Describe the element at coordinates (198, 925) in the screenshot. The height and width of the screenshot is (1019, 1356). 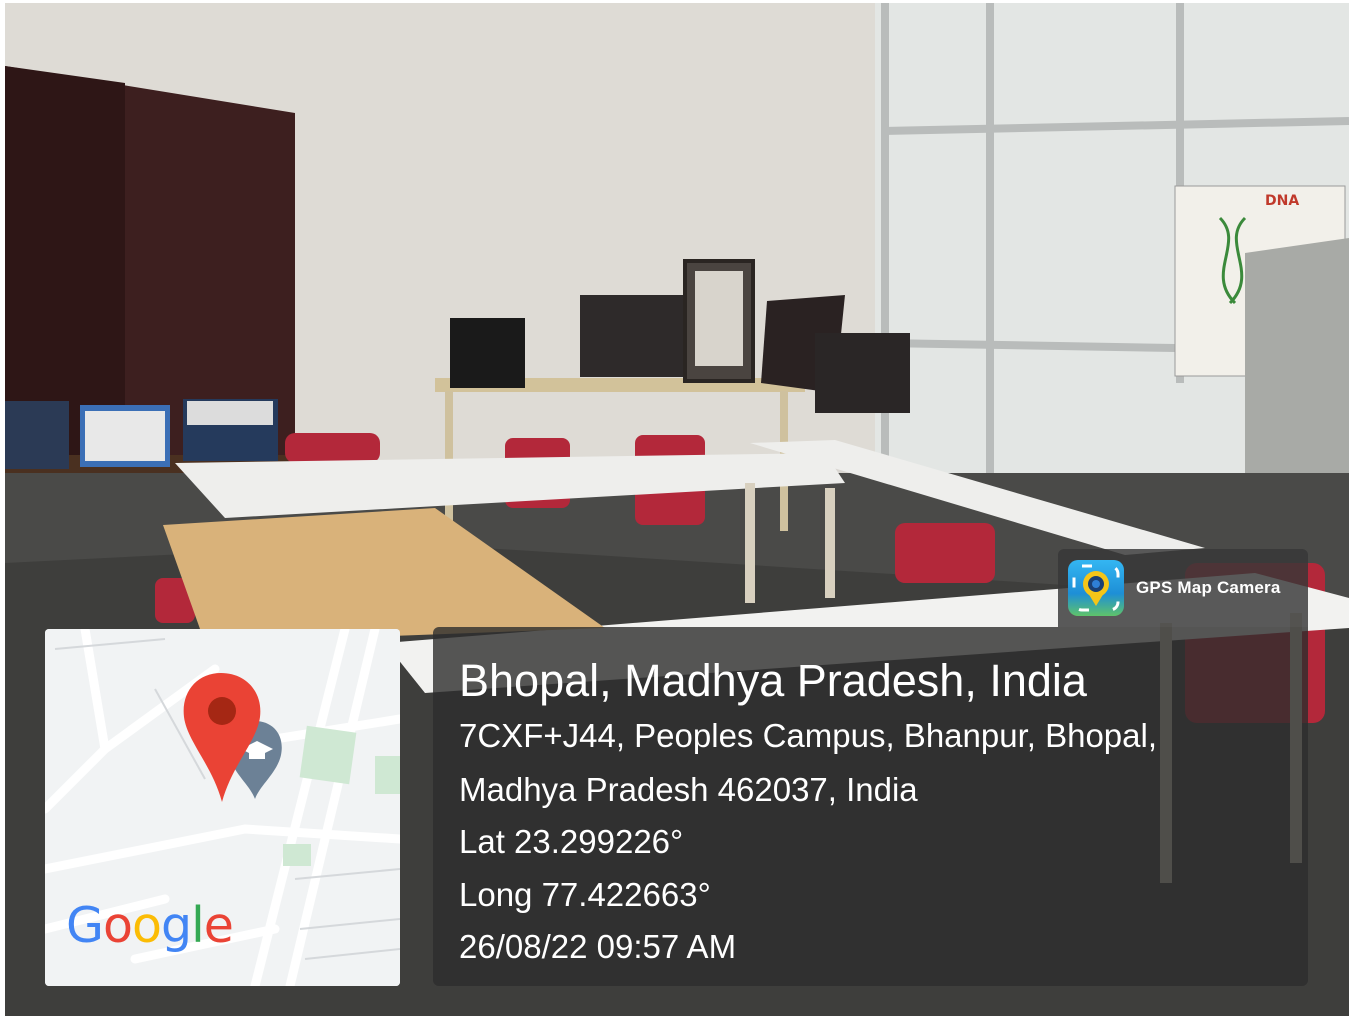
I see `google-letter-l: l` at that location.